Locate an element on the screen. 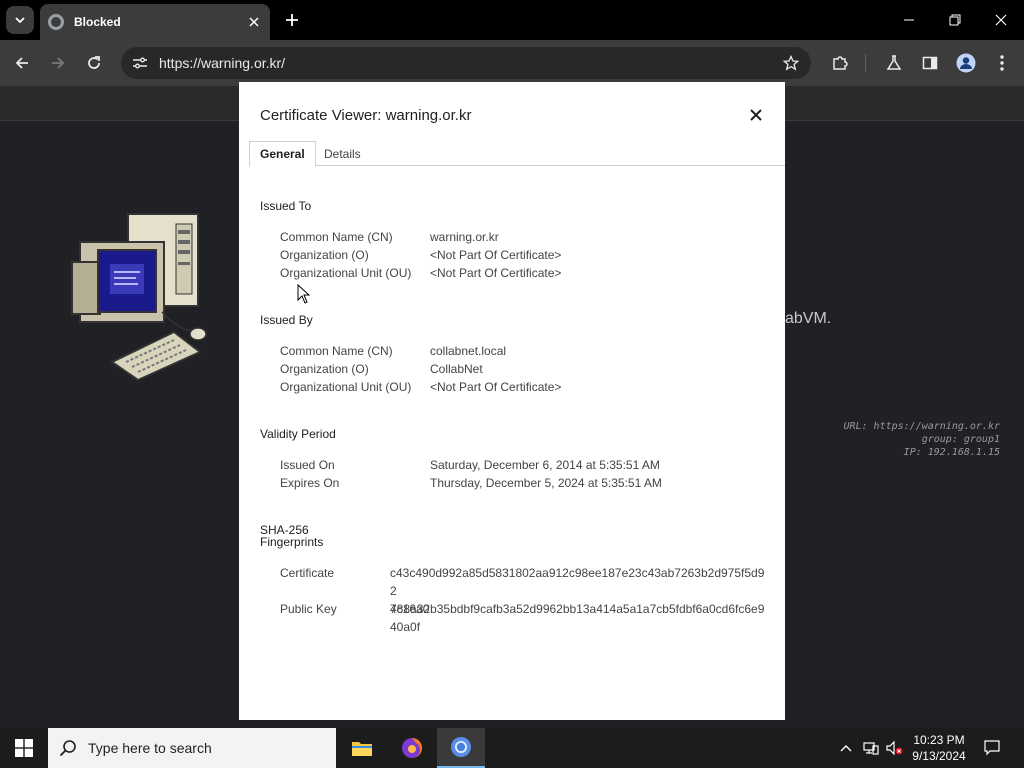 This screenshot has width=1024, height=768. profile-button is located at coordinates (966, 63).